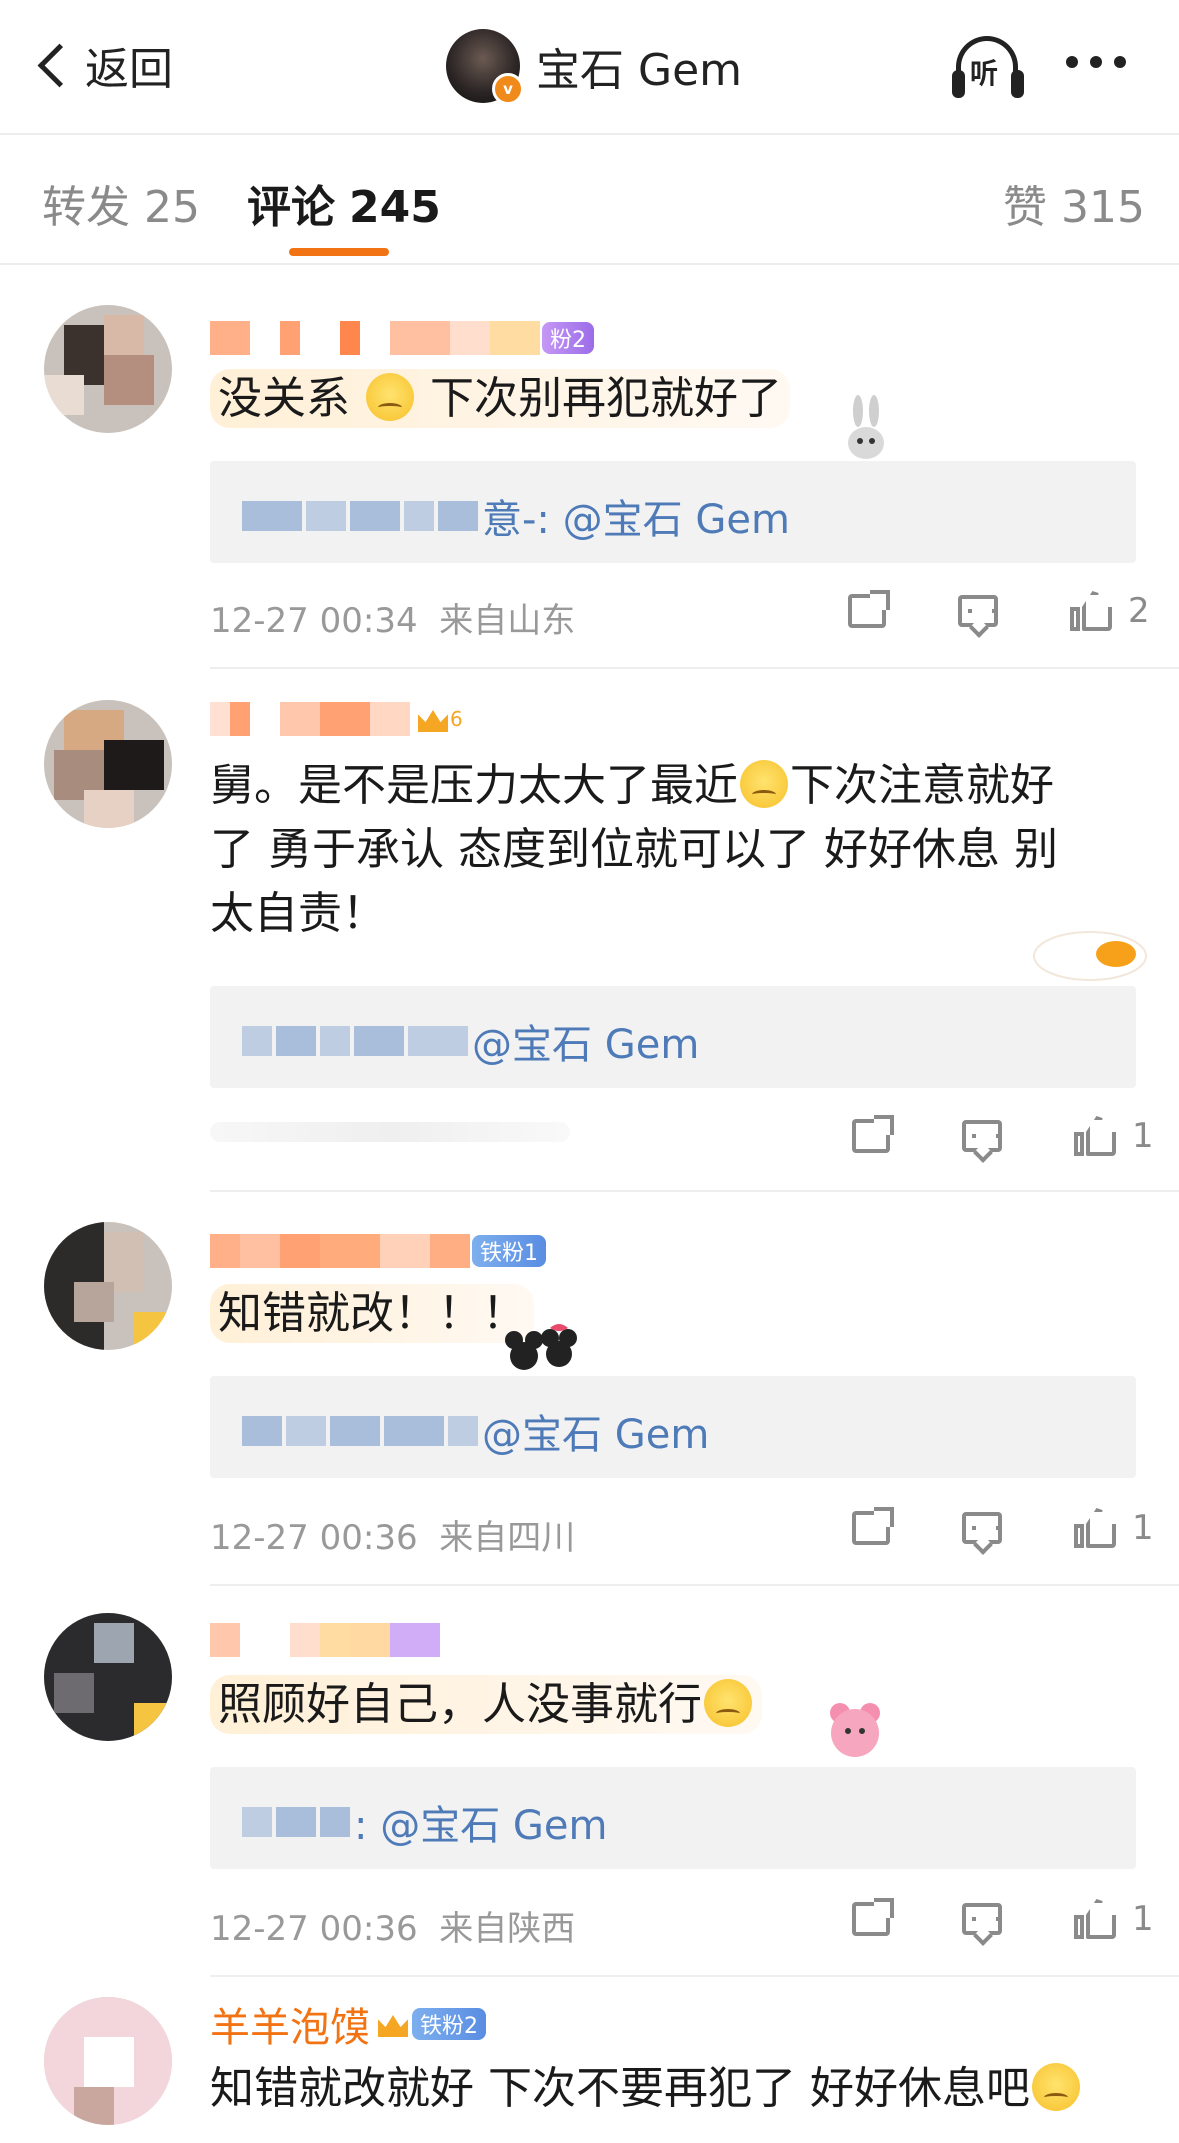 This screenshot has width=1179, height=2143. I want to click on fan-badge: 粉2, so click(568, 338).